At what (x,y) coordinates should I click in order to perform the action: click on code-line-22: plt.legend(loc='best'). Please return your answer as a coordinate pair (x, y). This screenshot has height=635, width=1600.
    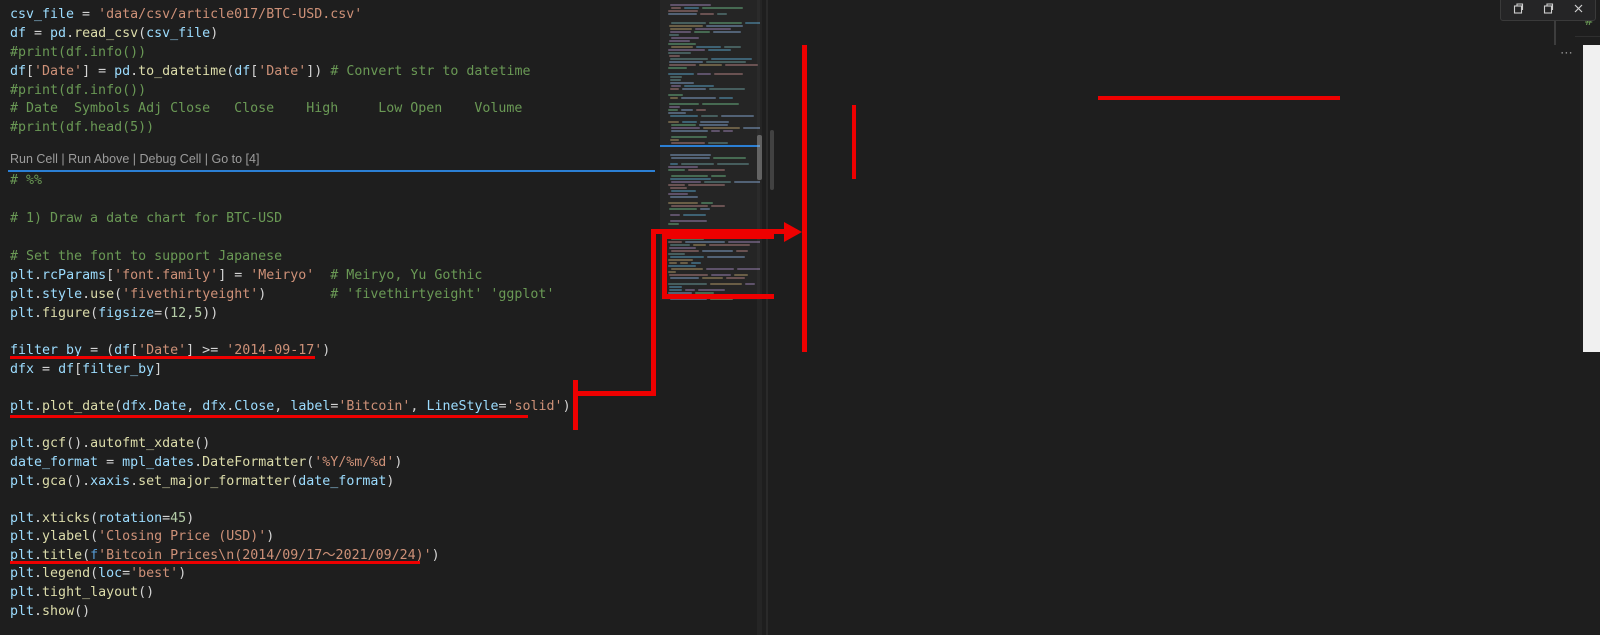
    Looking at the image, I should click on (98, 574).